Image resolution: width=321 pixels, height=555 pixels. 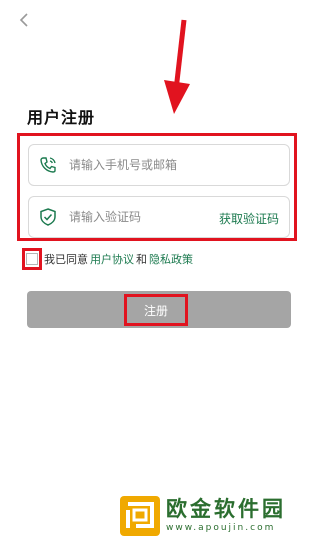 What do you see at coordinates (112, 259) in the screenshot?
I see `user-agreement-link: 用户协议` at bounding box center [112, 259].